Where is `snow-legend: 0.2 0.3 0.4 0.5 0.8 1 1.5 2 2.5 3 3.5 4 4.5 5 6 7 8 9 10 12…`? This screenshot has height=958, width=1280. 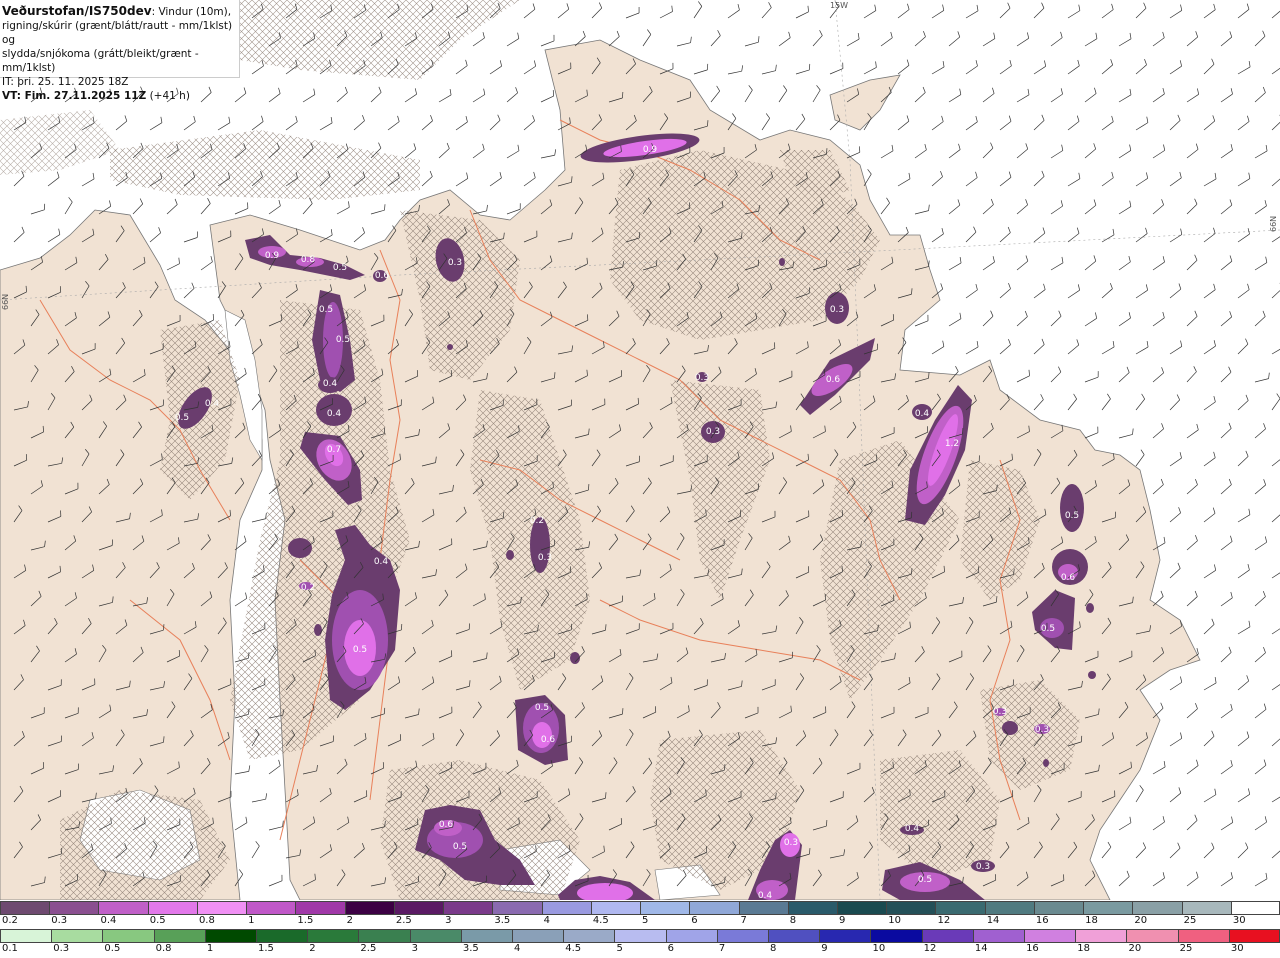 snow-legend: 0.2 0.3 0.4 0.5 0.8 1 1.5 2 2.5 3 3.5 4 4.5 5 6 7 8 9 10 12… is located at coordinates (640, 914).